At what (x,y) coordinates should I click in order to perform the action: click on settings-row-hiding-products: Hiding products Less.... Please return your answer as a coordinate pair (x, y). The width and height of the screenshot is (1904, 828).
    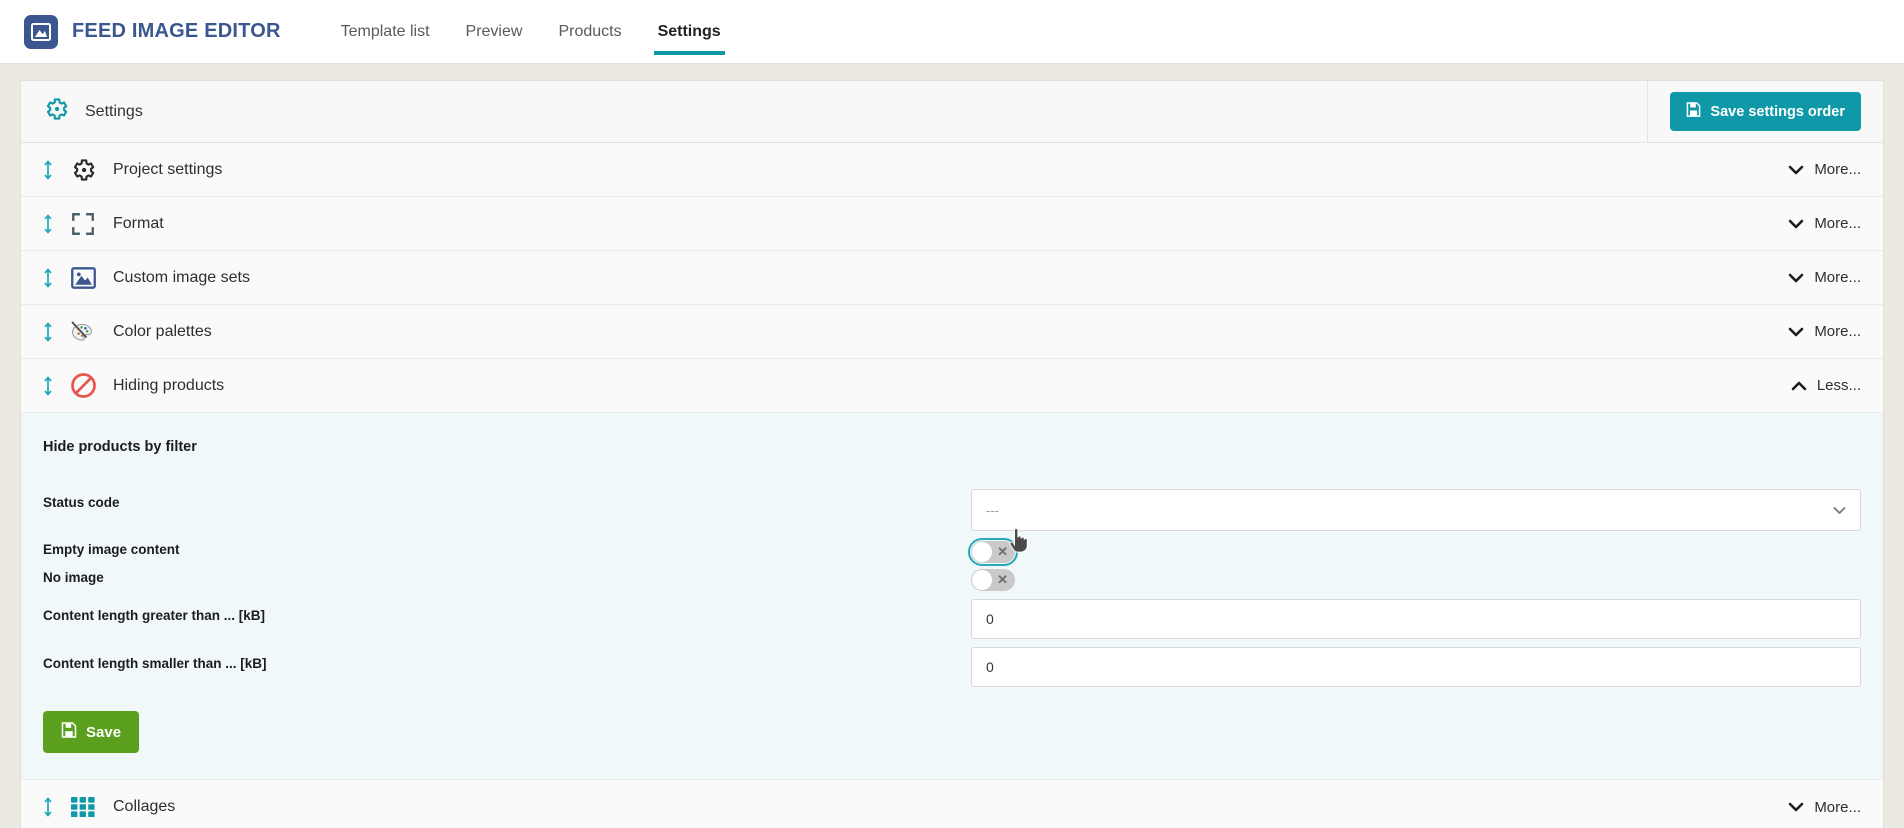
    Looking at the image, I should click on (952, 386).